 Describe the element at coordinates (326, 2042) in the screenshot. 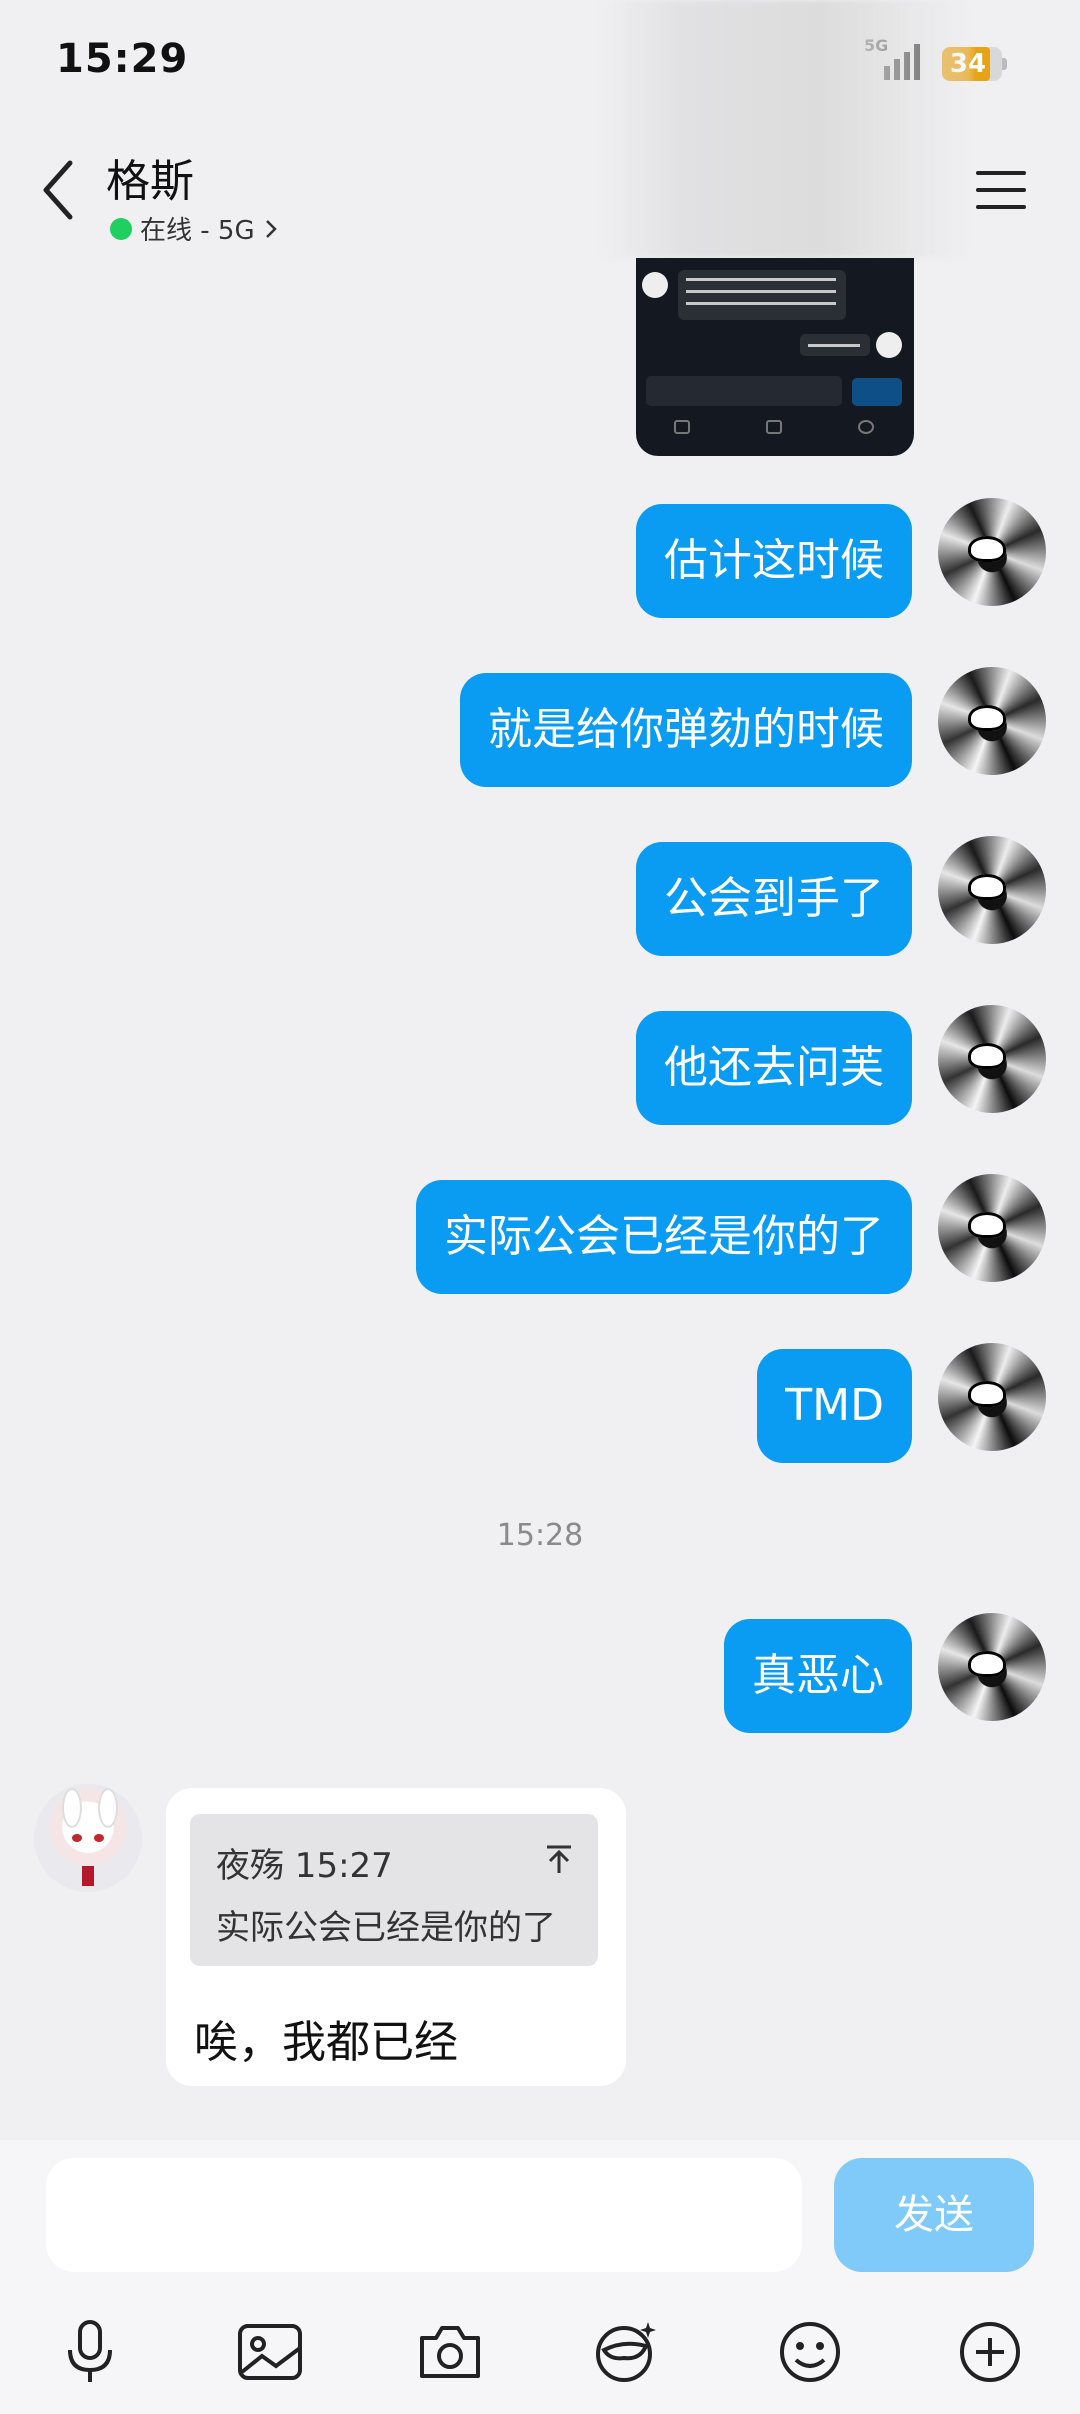

I see `message-text: 唉，我都已经` at that location.